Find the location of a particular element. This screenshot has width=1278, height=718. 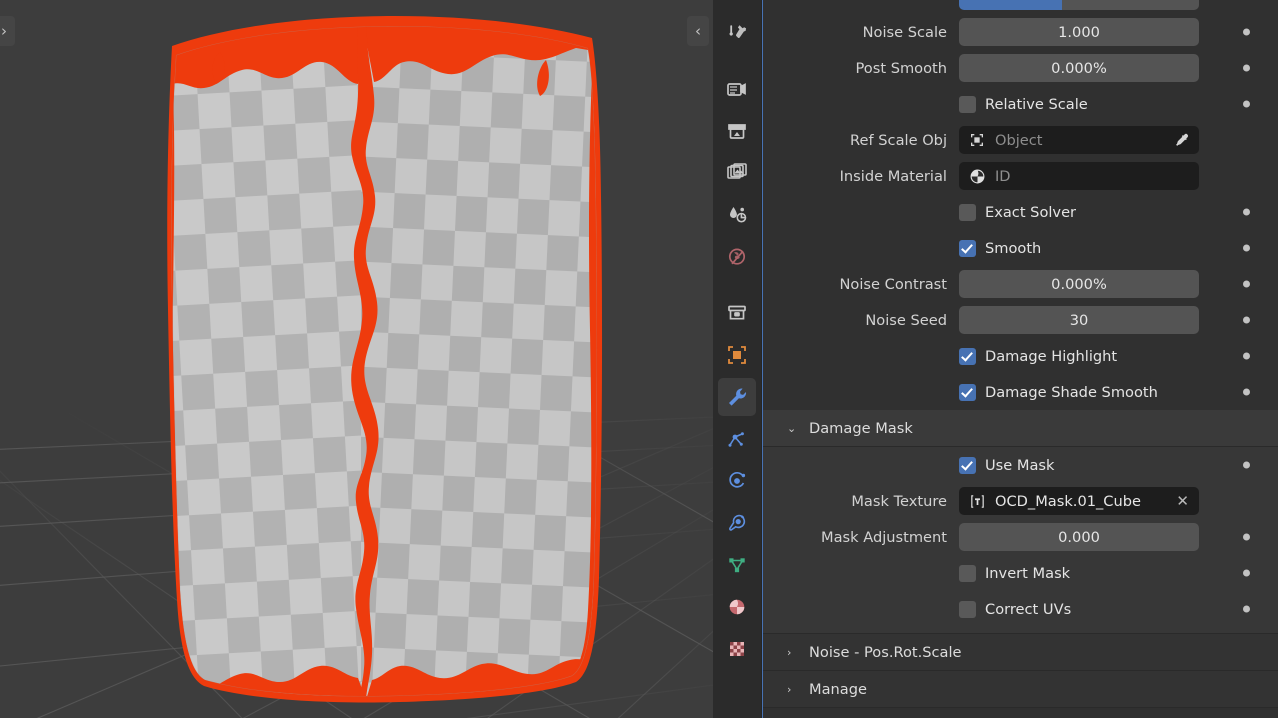

object-icon is located at coordinates (977, 140).